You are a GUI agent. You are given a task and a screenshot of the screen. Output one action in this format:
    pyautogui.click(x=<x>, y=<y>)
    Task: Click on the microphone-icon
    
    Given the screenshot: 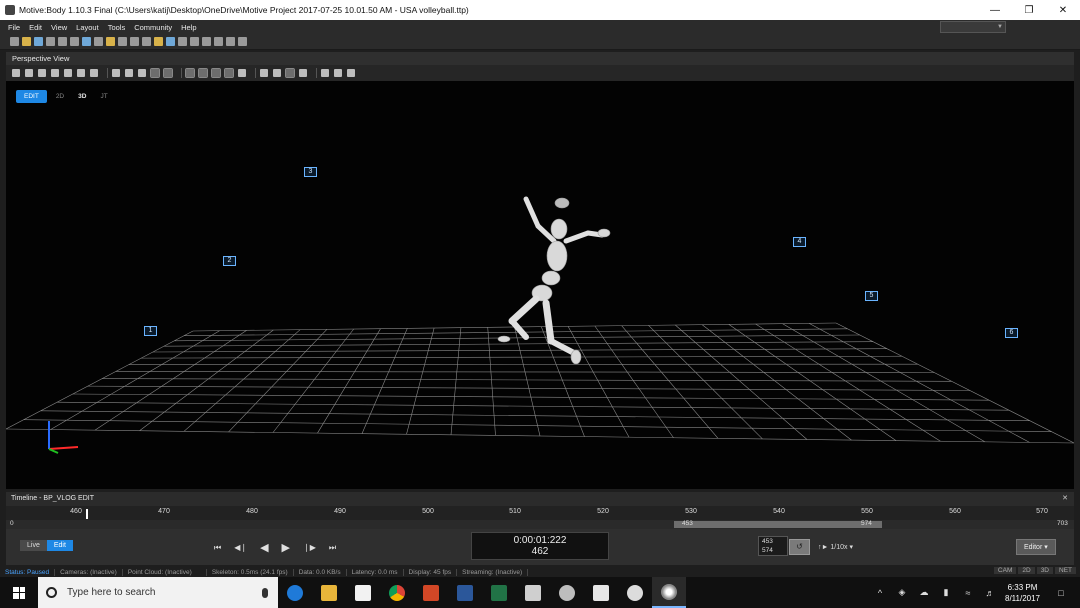 What is the action you would take?
    pyautogui.click(x=265, y=592)
    